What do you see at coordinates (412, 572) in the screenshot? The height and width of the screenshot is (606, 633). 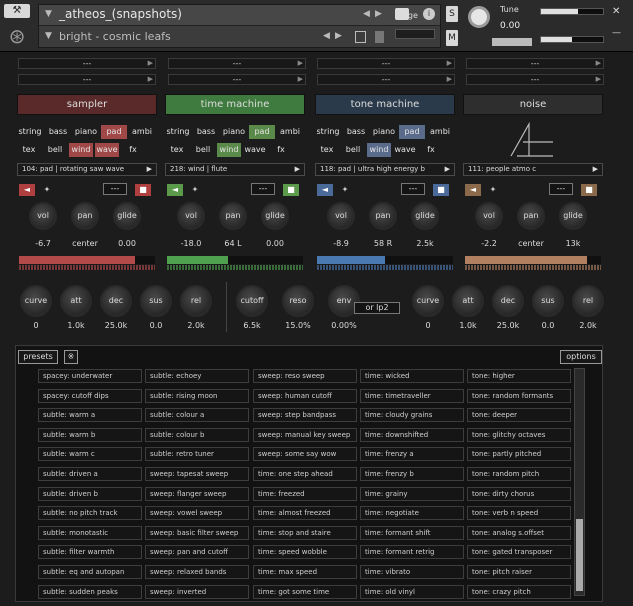 I see `preset-cell: time: vibrato` at bounding box center [412, 572].